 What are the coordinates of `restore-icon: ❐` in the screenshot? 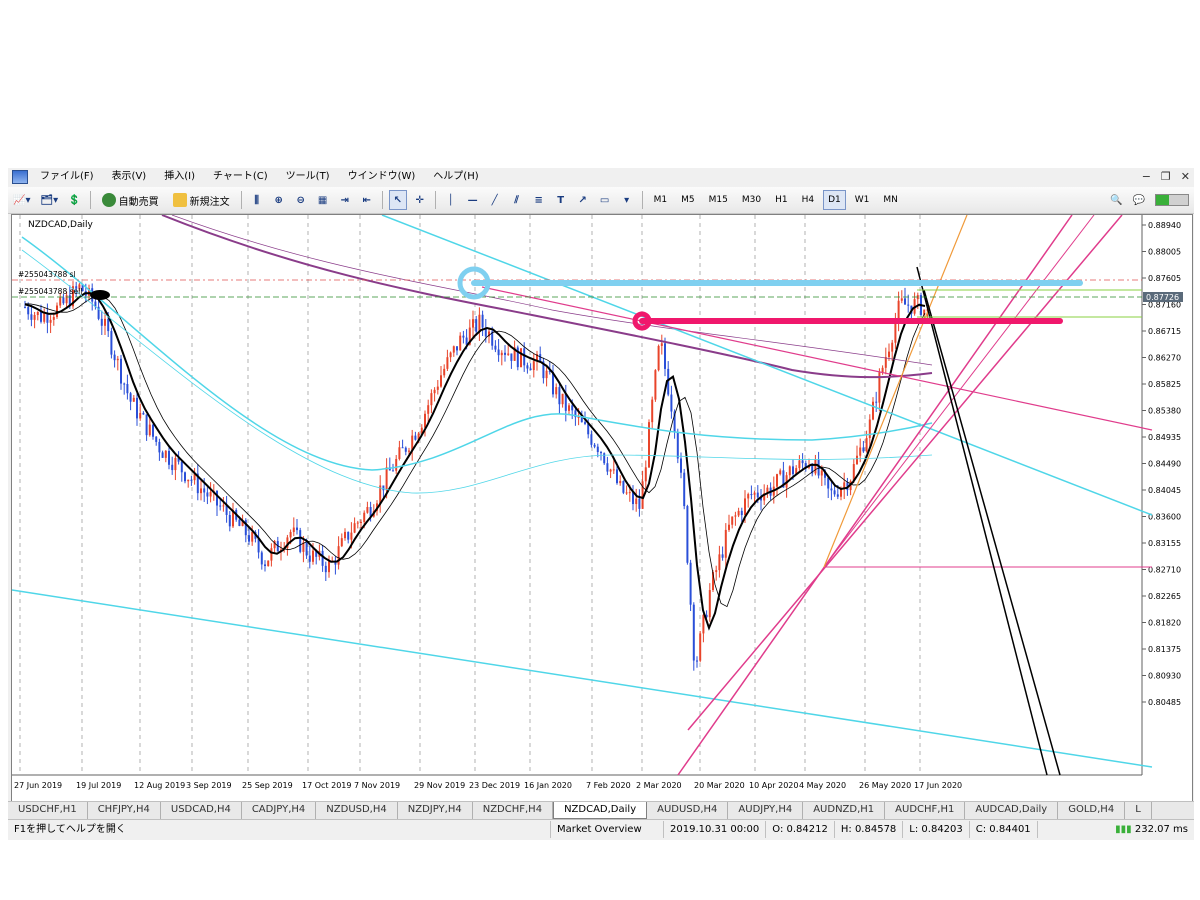 It's located at (1166, 177).